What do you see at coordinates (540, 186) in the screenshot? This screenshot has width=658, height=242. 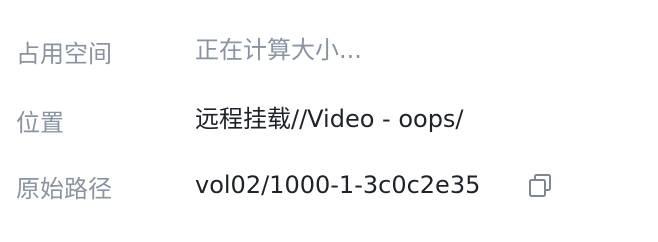 I see `copy-icon` at bounding box center [540, 186].